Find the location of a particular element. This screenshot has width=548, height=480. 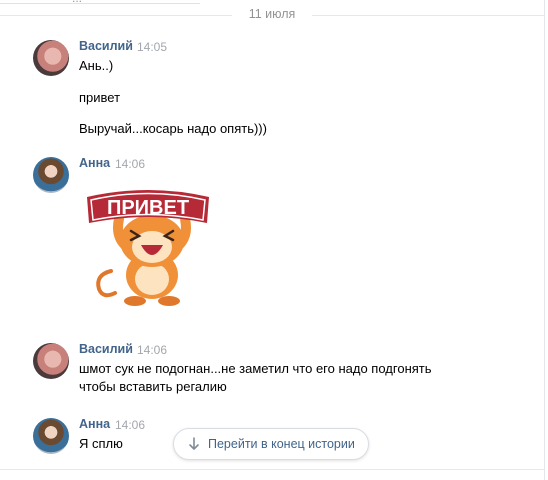

sticker-belly is located at coordinates (152, 279).